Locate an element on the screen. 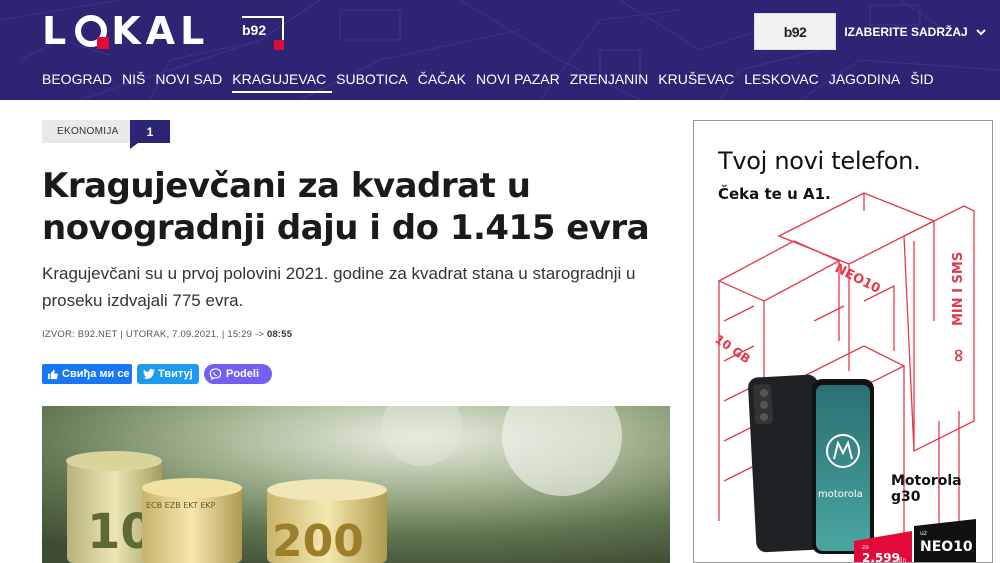  viber-icon is located at coordinates (215, 373).